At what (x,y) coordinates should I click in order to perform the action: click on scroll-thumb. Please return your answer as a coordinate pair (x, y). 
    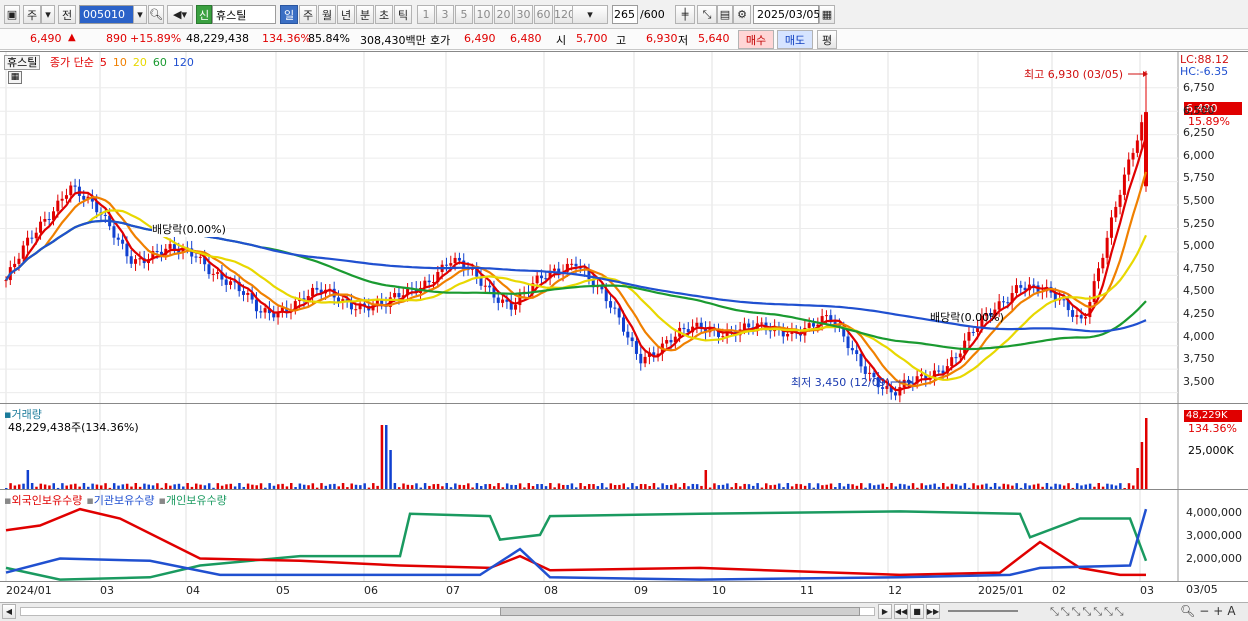
    Looking at the image, I should click on (680, 611).